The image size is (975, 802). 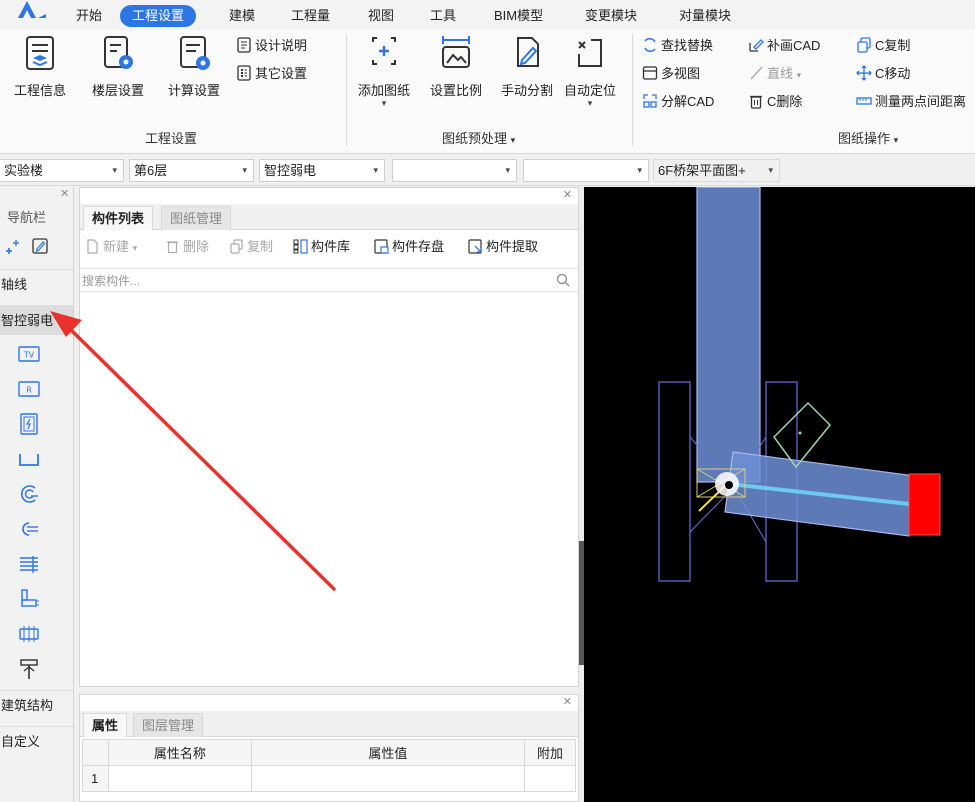 I want to click on connector-icon, so click(x=29, y=529).